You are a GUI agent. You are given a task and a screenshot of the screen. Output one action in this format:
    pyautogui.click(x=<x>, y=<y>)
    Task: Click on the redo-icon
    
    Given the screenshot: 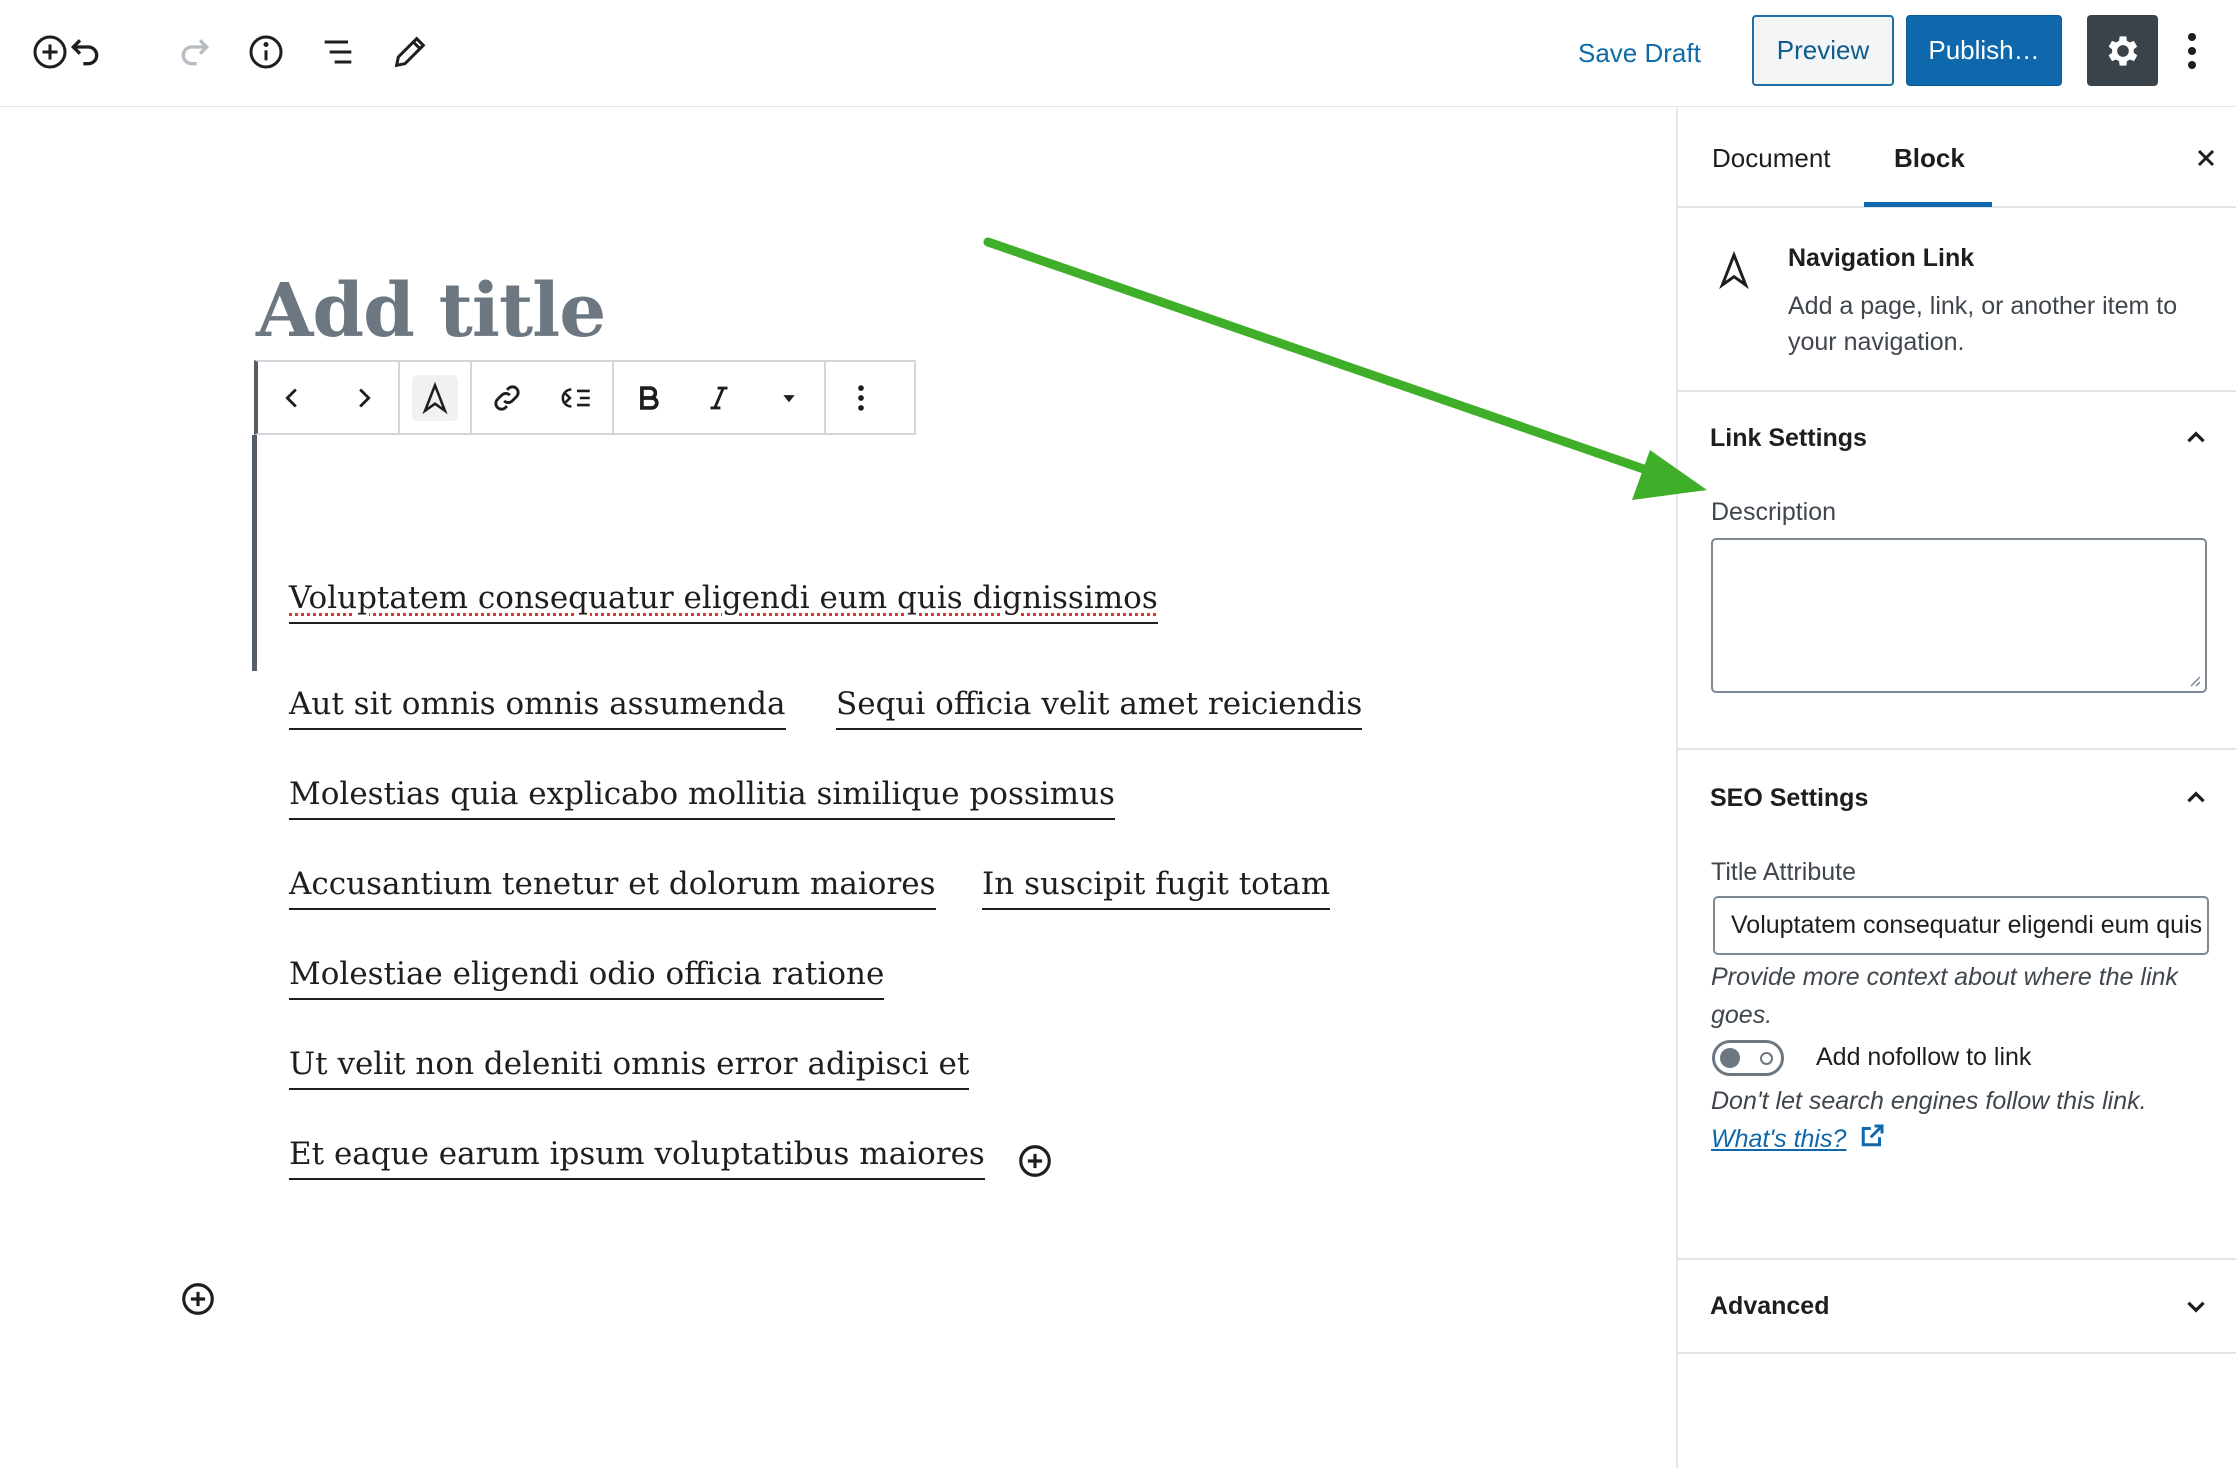 What is the action you would take?
    pyautogui.click(x=195, y=52)
    